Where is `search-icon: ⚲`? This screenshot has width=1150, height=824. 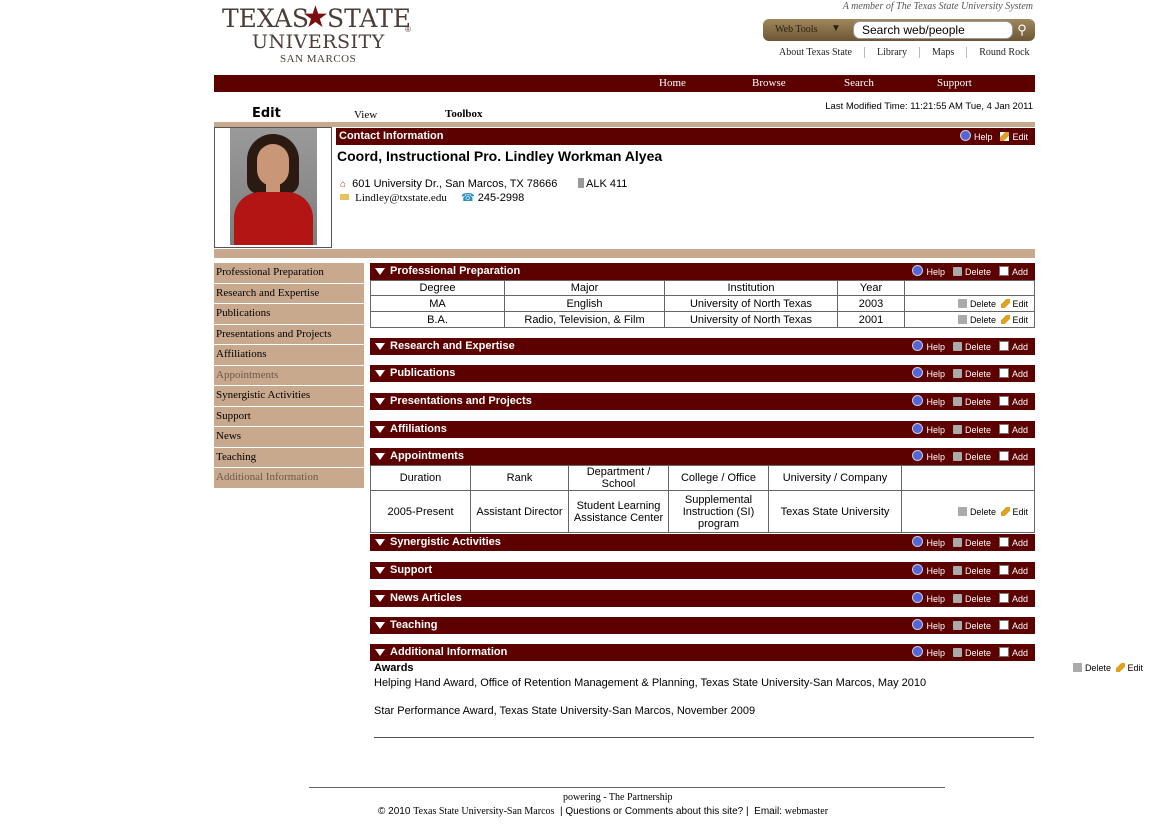 search-icon: ⚲ is located at coordinates (1022, 30).